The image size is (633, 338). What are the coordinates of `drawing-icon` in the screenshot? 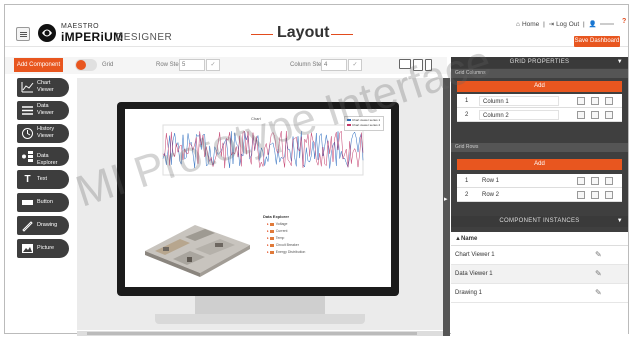 It's located at (27, 226).